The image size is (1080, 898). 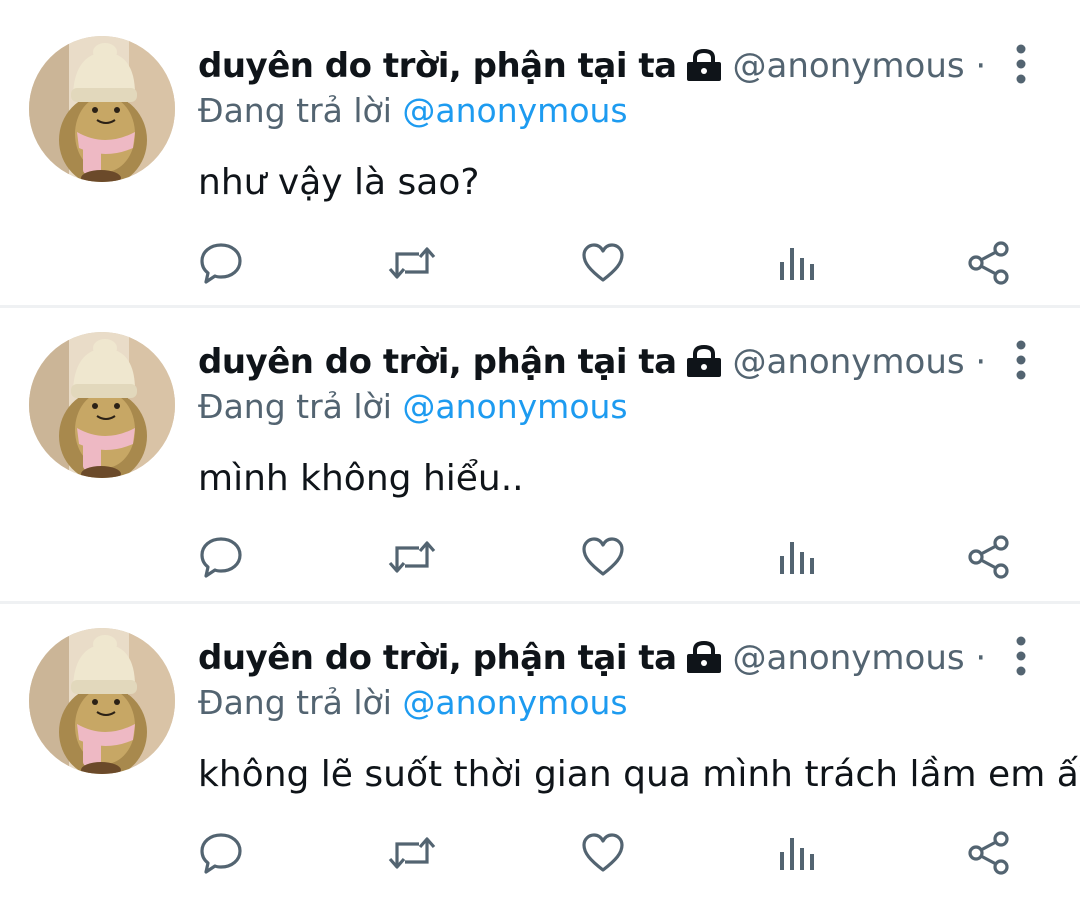 I want to click on tweet-text: mình không hiểu.., so click(x=361, y=478).